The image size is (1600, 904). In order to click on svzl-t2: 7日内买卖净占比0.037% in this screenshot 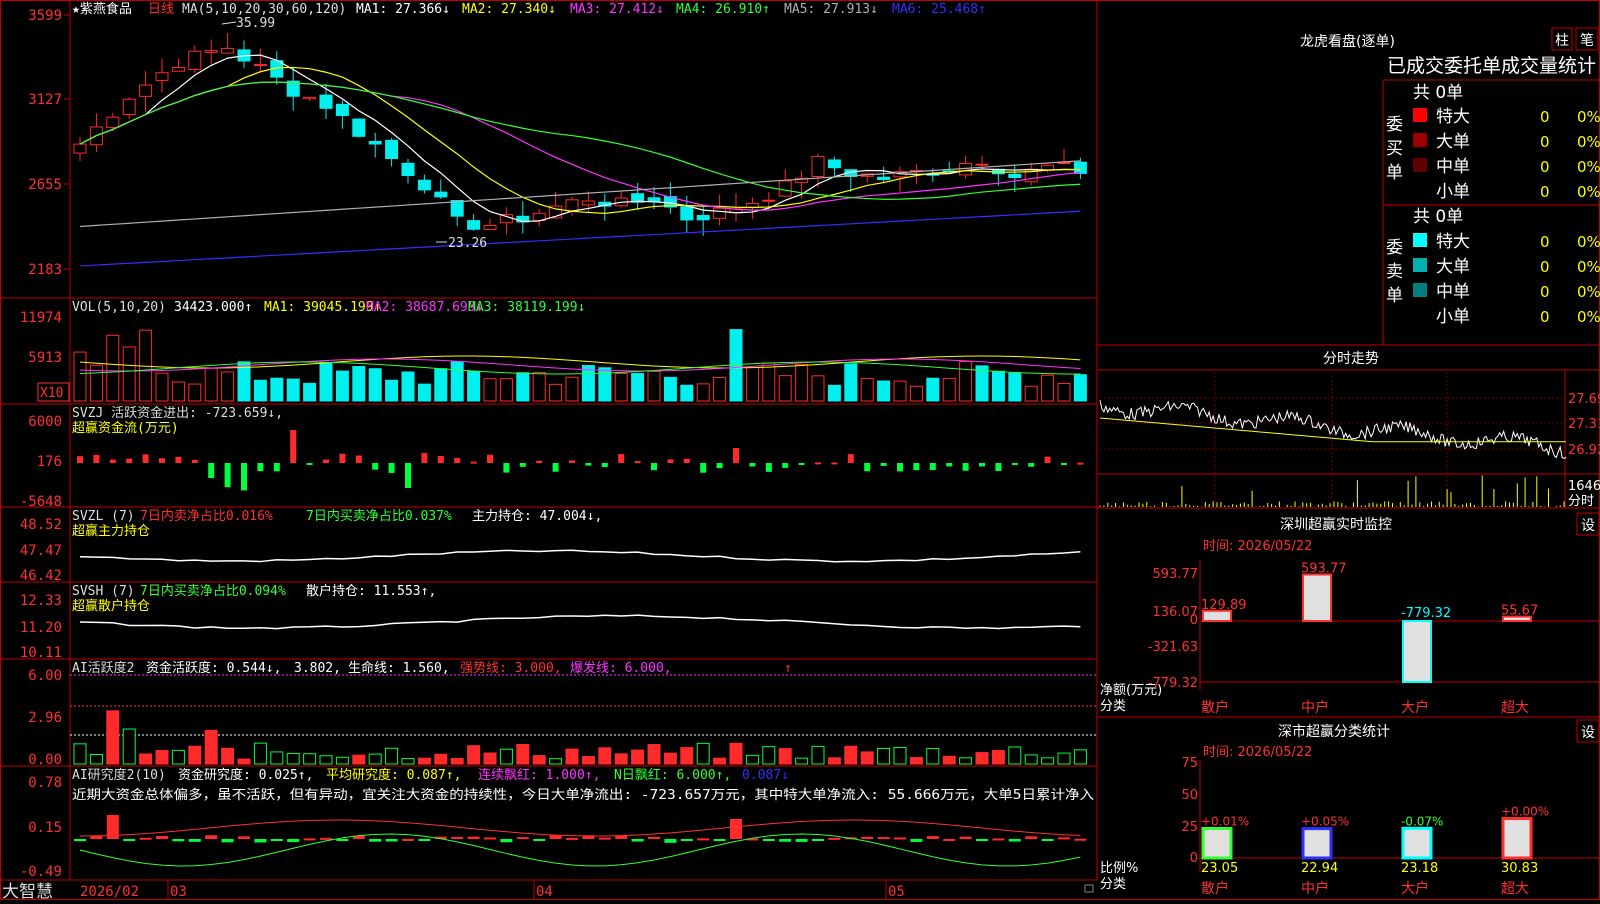, I will do `click(379, 516)`.